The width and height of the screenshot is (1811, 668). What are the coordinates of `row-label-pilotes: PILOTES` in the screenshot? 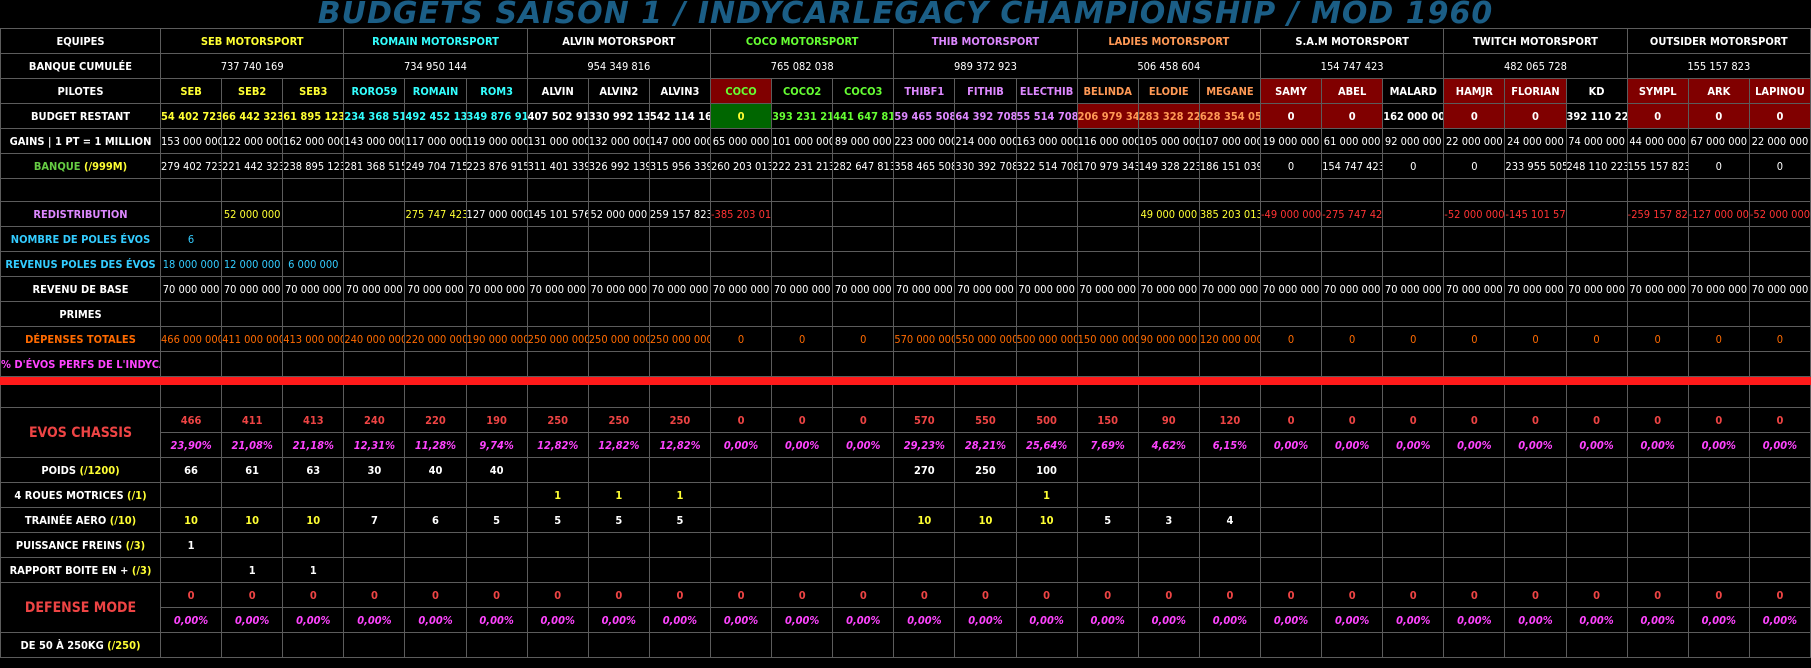 It's located at (80, 91).